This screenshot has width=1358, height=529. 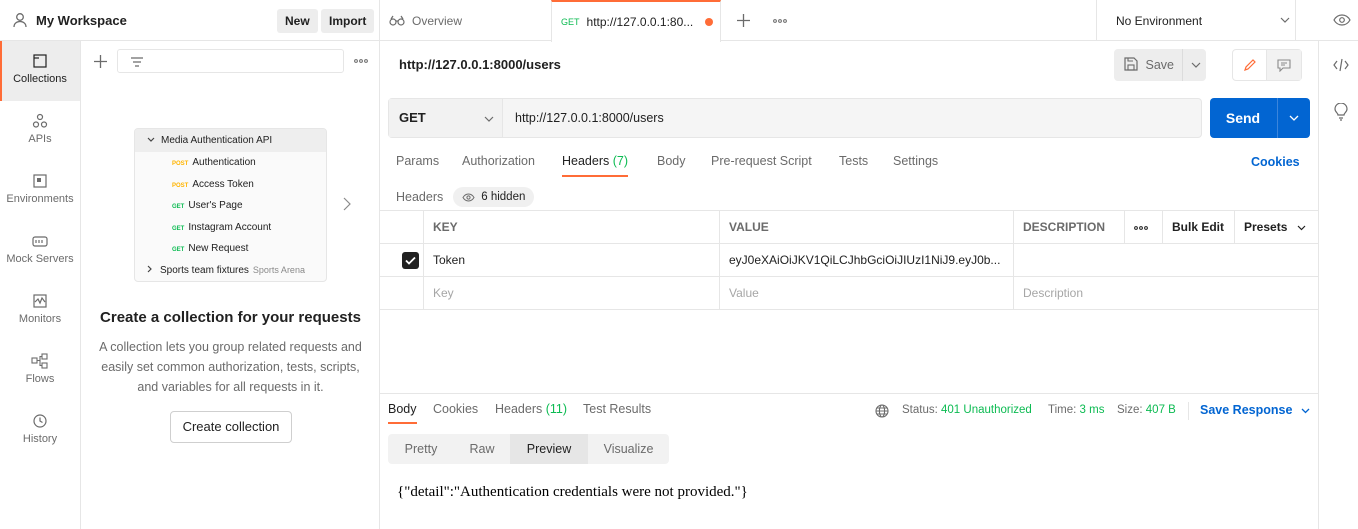 I want to click on row-enabled-checkbox, so click(x=410, y=260).